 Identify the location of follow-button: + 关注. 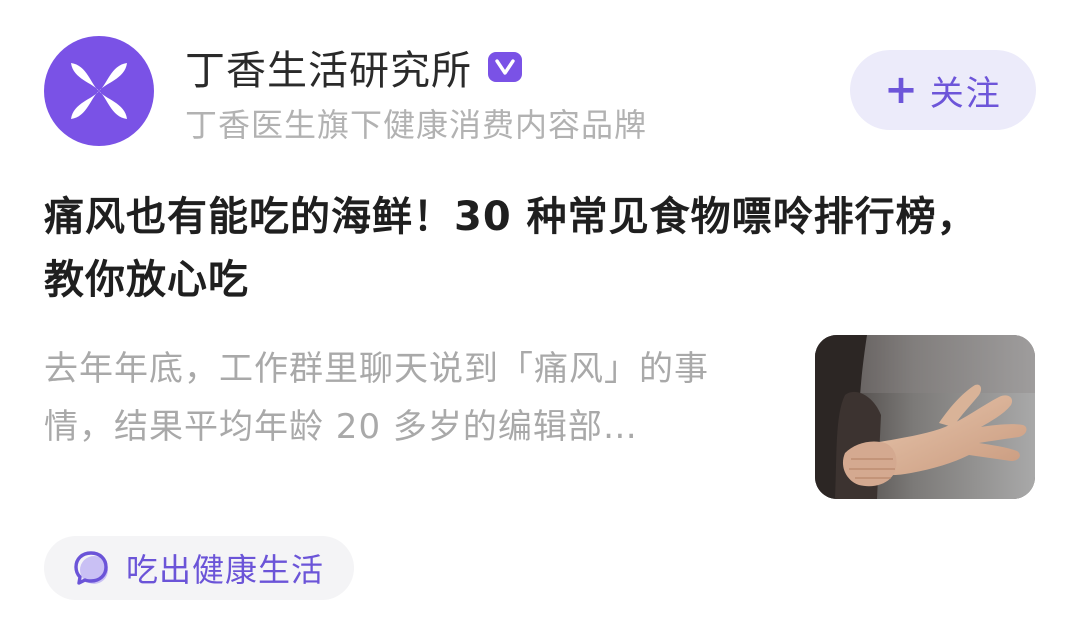
(943, 90).